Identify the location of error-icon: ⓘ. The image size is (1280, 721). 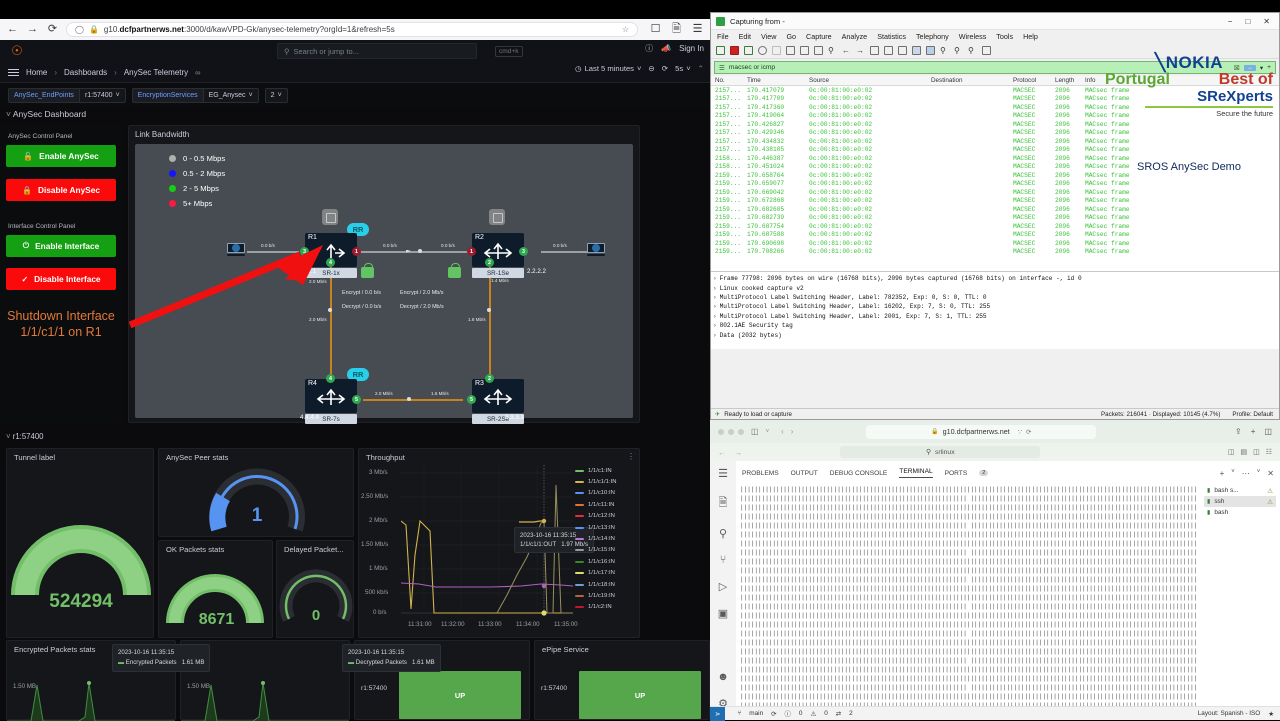
(788, 713).